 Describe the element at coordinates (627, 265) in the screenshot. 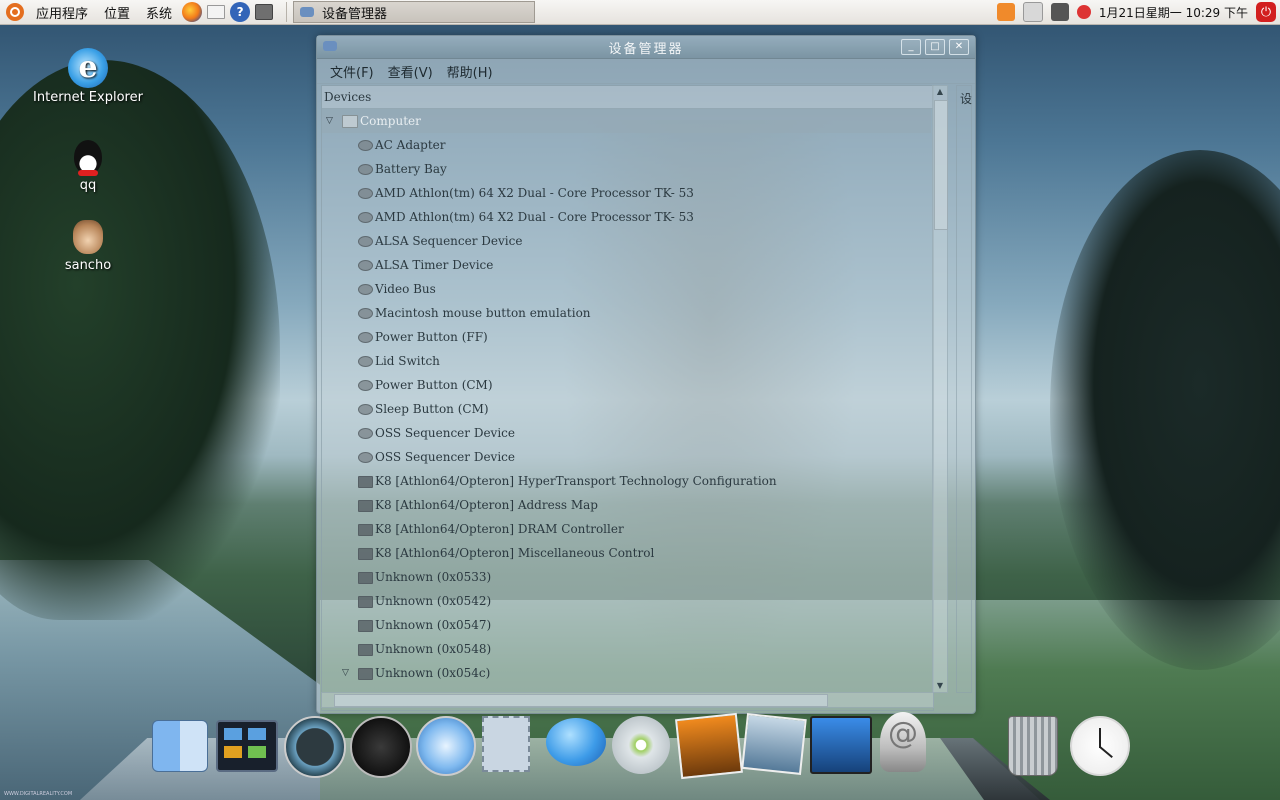

I see `tree-row-device: ALSA Timer Device` at that location.